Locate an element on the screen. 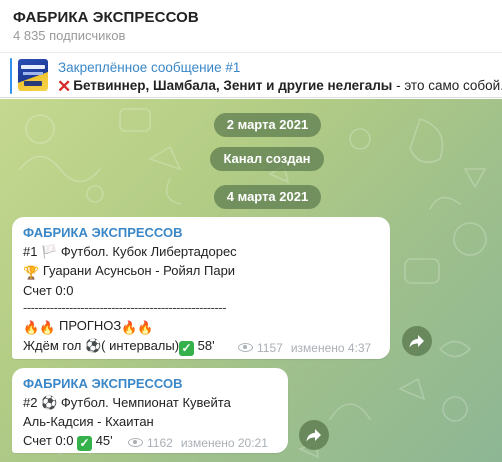 The image size is (502, 462). message-line: Счет 0:0 is located at coordinates (48, 290).